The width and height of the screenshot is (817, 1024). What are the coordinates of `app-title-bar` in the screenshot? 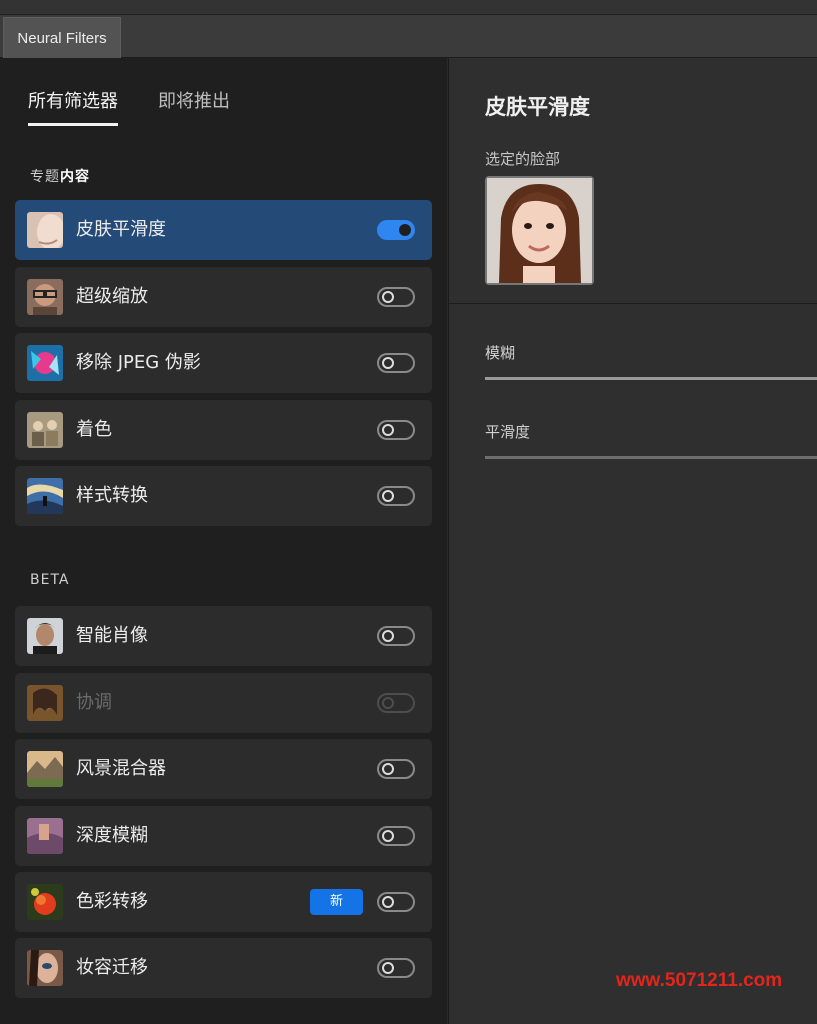 It's located at (408, 7).